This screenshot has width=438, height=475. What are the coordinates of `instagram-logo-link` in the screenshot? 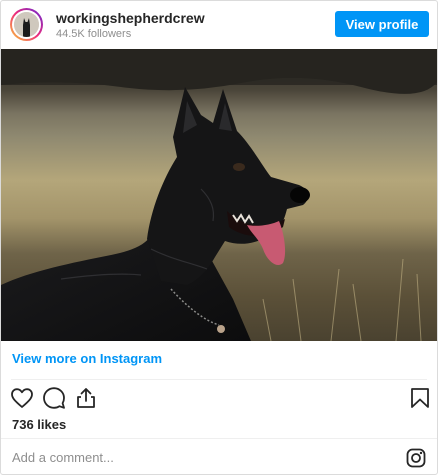 It's located at (416, 458).